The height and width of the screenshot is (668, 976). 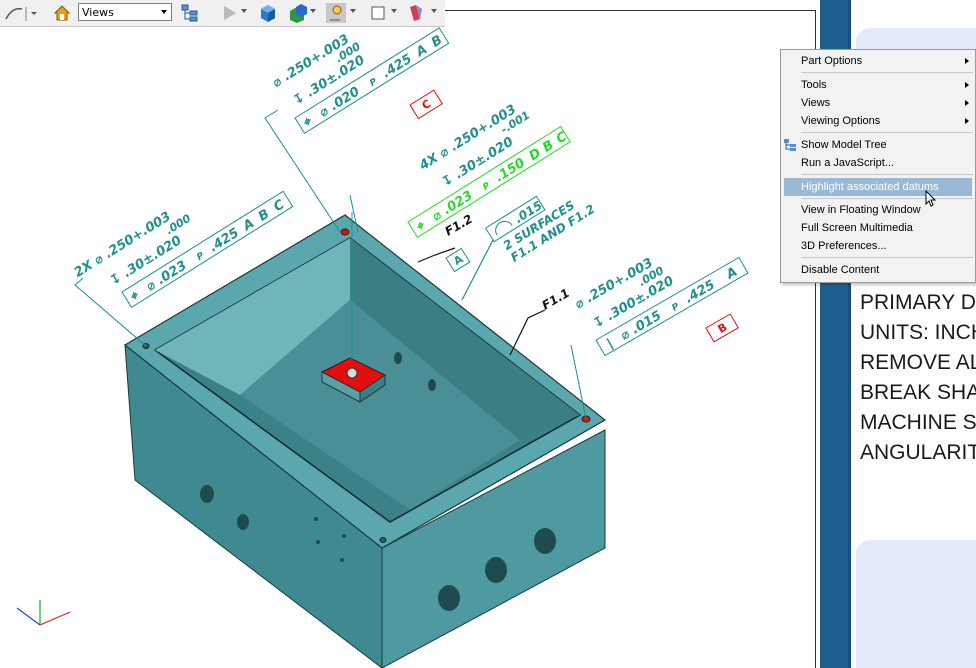 I want to click on background-color-icon, so click(x=378, y=13).